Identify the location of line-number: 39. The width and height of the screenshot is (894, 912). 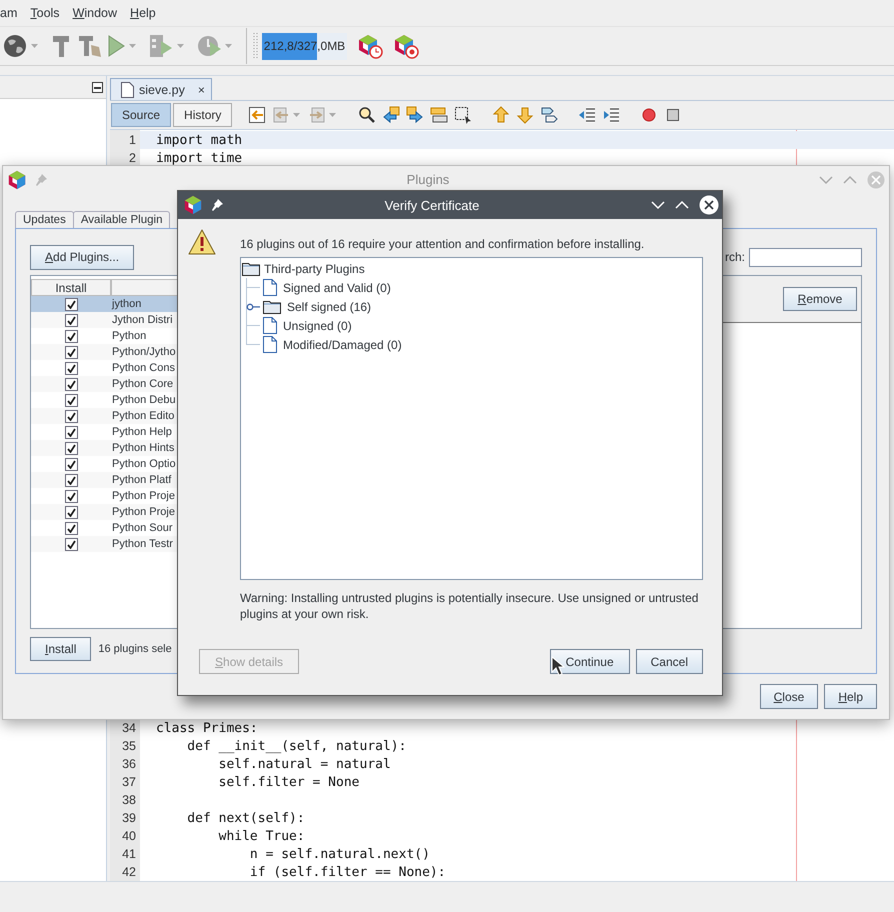
(129, 818).